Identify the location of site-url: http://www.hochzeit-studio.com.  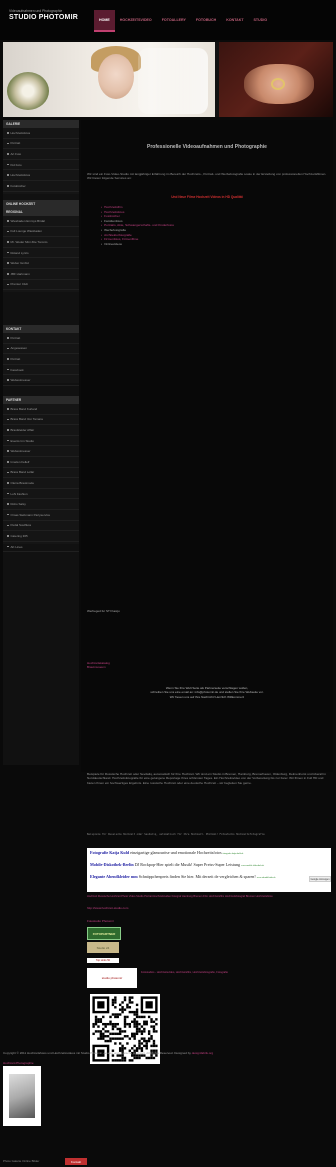
(107, 908).